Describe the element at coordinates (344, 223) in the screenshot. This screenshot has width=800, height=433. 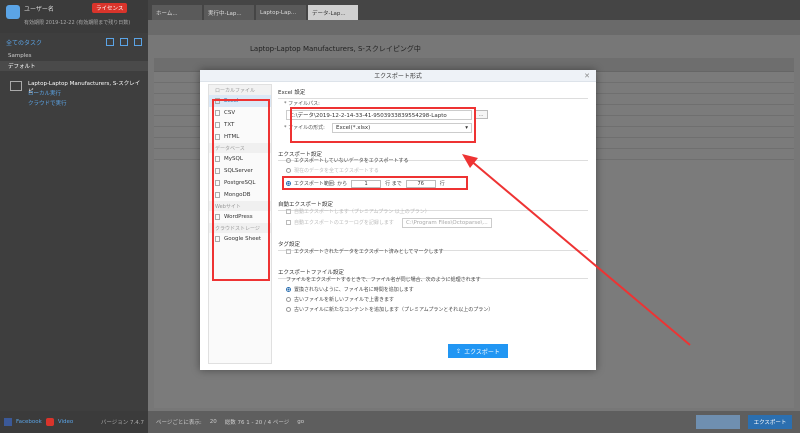
I see `auto-error-log-label: 自動エクスポートのエラーログを記録します` at that location.